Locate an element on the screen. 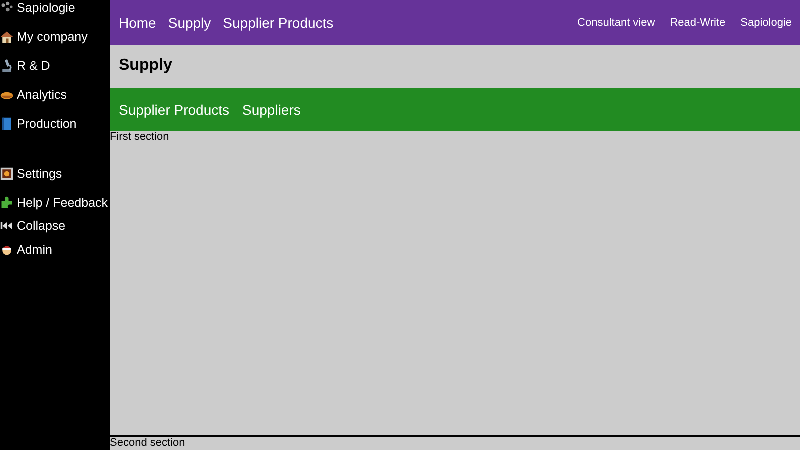  breadcrumb-link: Supplier Products is located at coordinates (278, 22).